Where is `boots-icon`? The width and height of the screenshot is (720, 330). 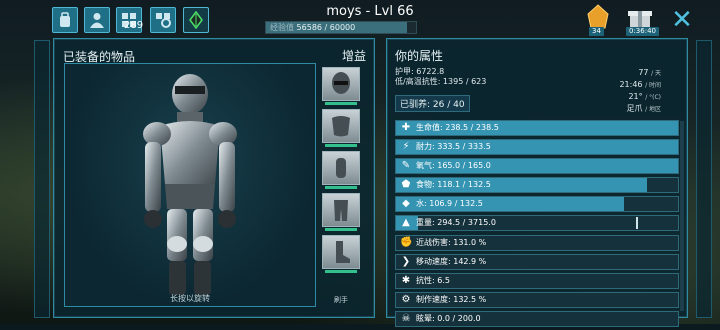 boots-icon is located at coordinates (343, 252).